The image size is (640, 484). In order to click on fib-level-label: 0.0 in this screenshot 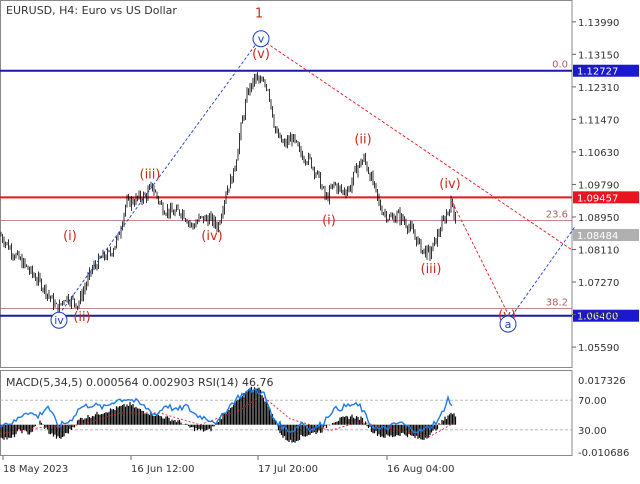, I will do `click(560, 65)`.